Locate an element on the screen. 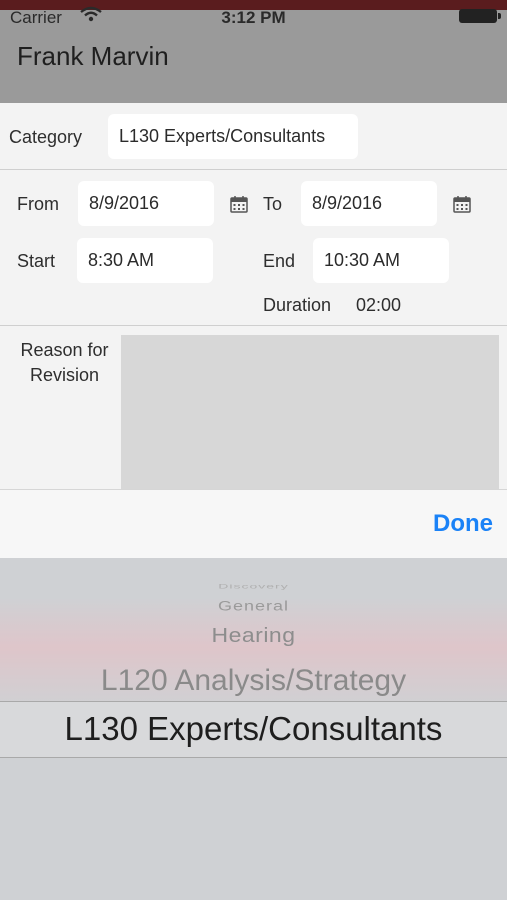 This screenshot has height=900, width=507. from-label: From is located at coordinates (38, 204).